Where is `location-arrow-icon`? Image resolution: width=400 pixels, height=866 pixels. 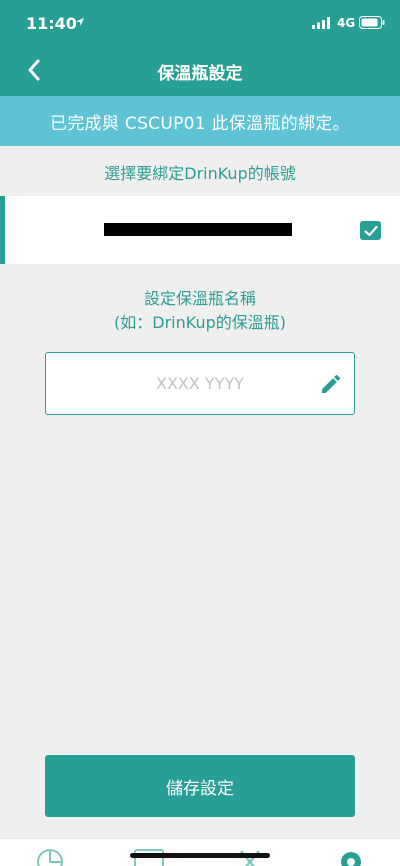
location-arrow-icon is located at coordinates (80, 22).